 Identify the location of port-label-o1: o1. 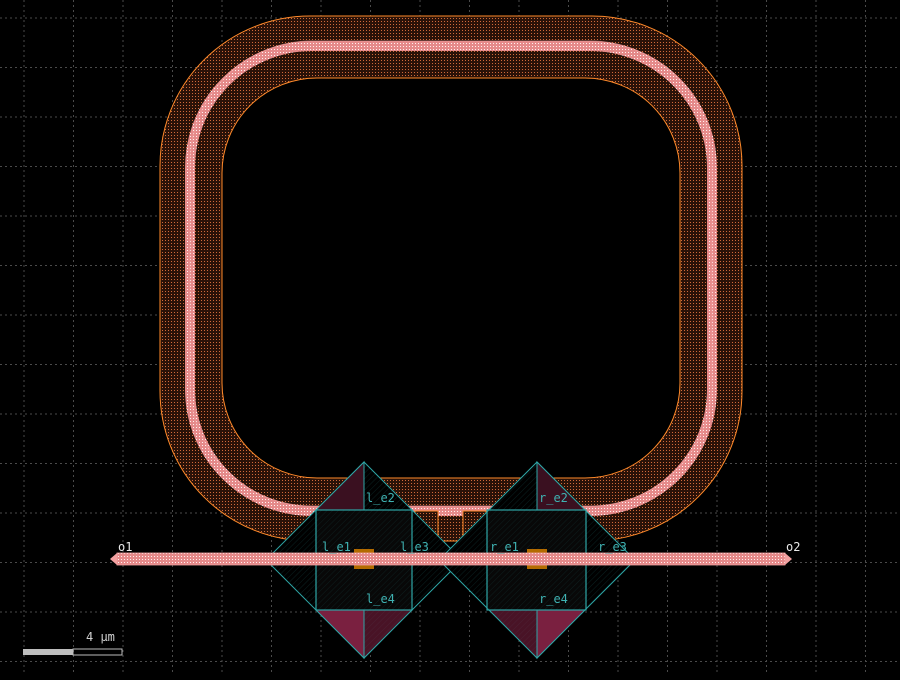
(125, 547).